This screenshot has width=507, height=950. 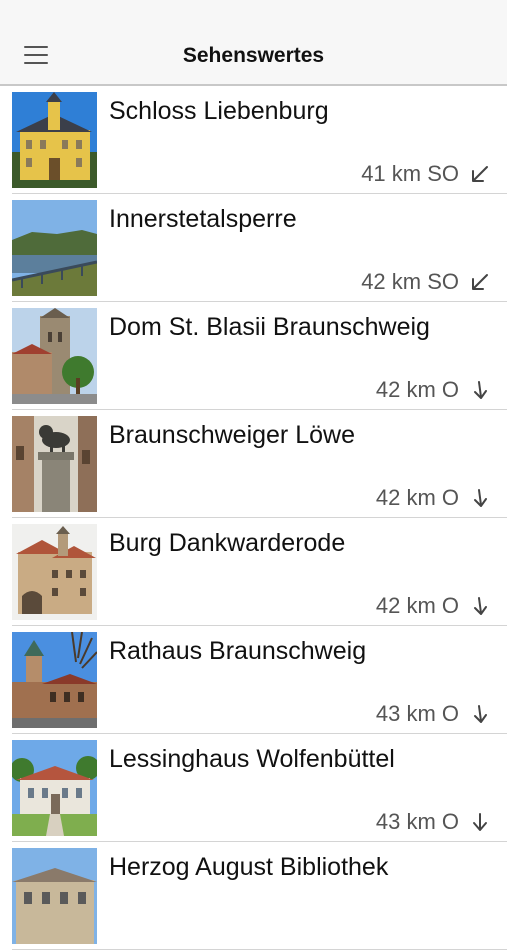 What do you see at coordinates (252, 759) in the screenshot?
I see `sight-title: Lessinghaus Wolfenbüttel` at bounding box center [252, 759].